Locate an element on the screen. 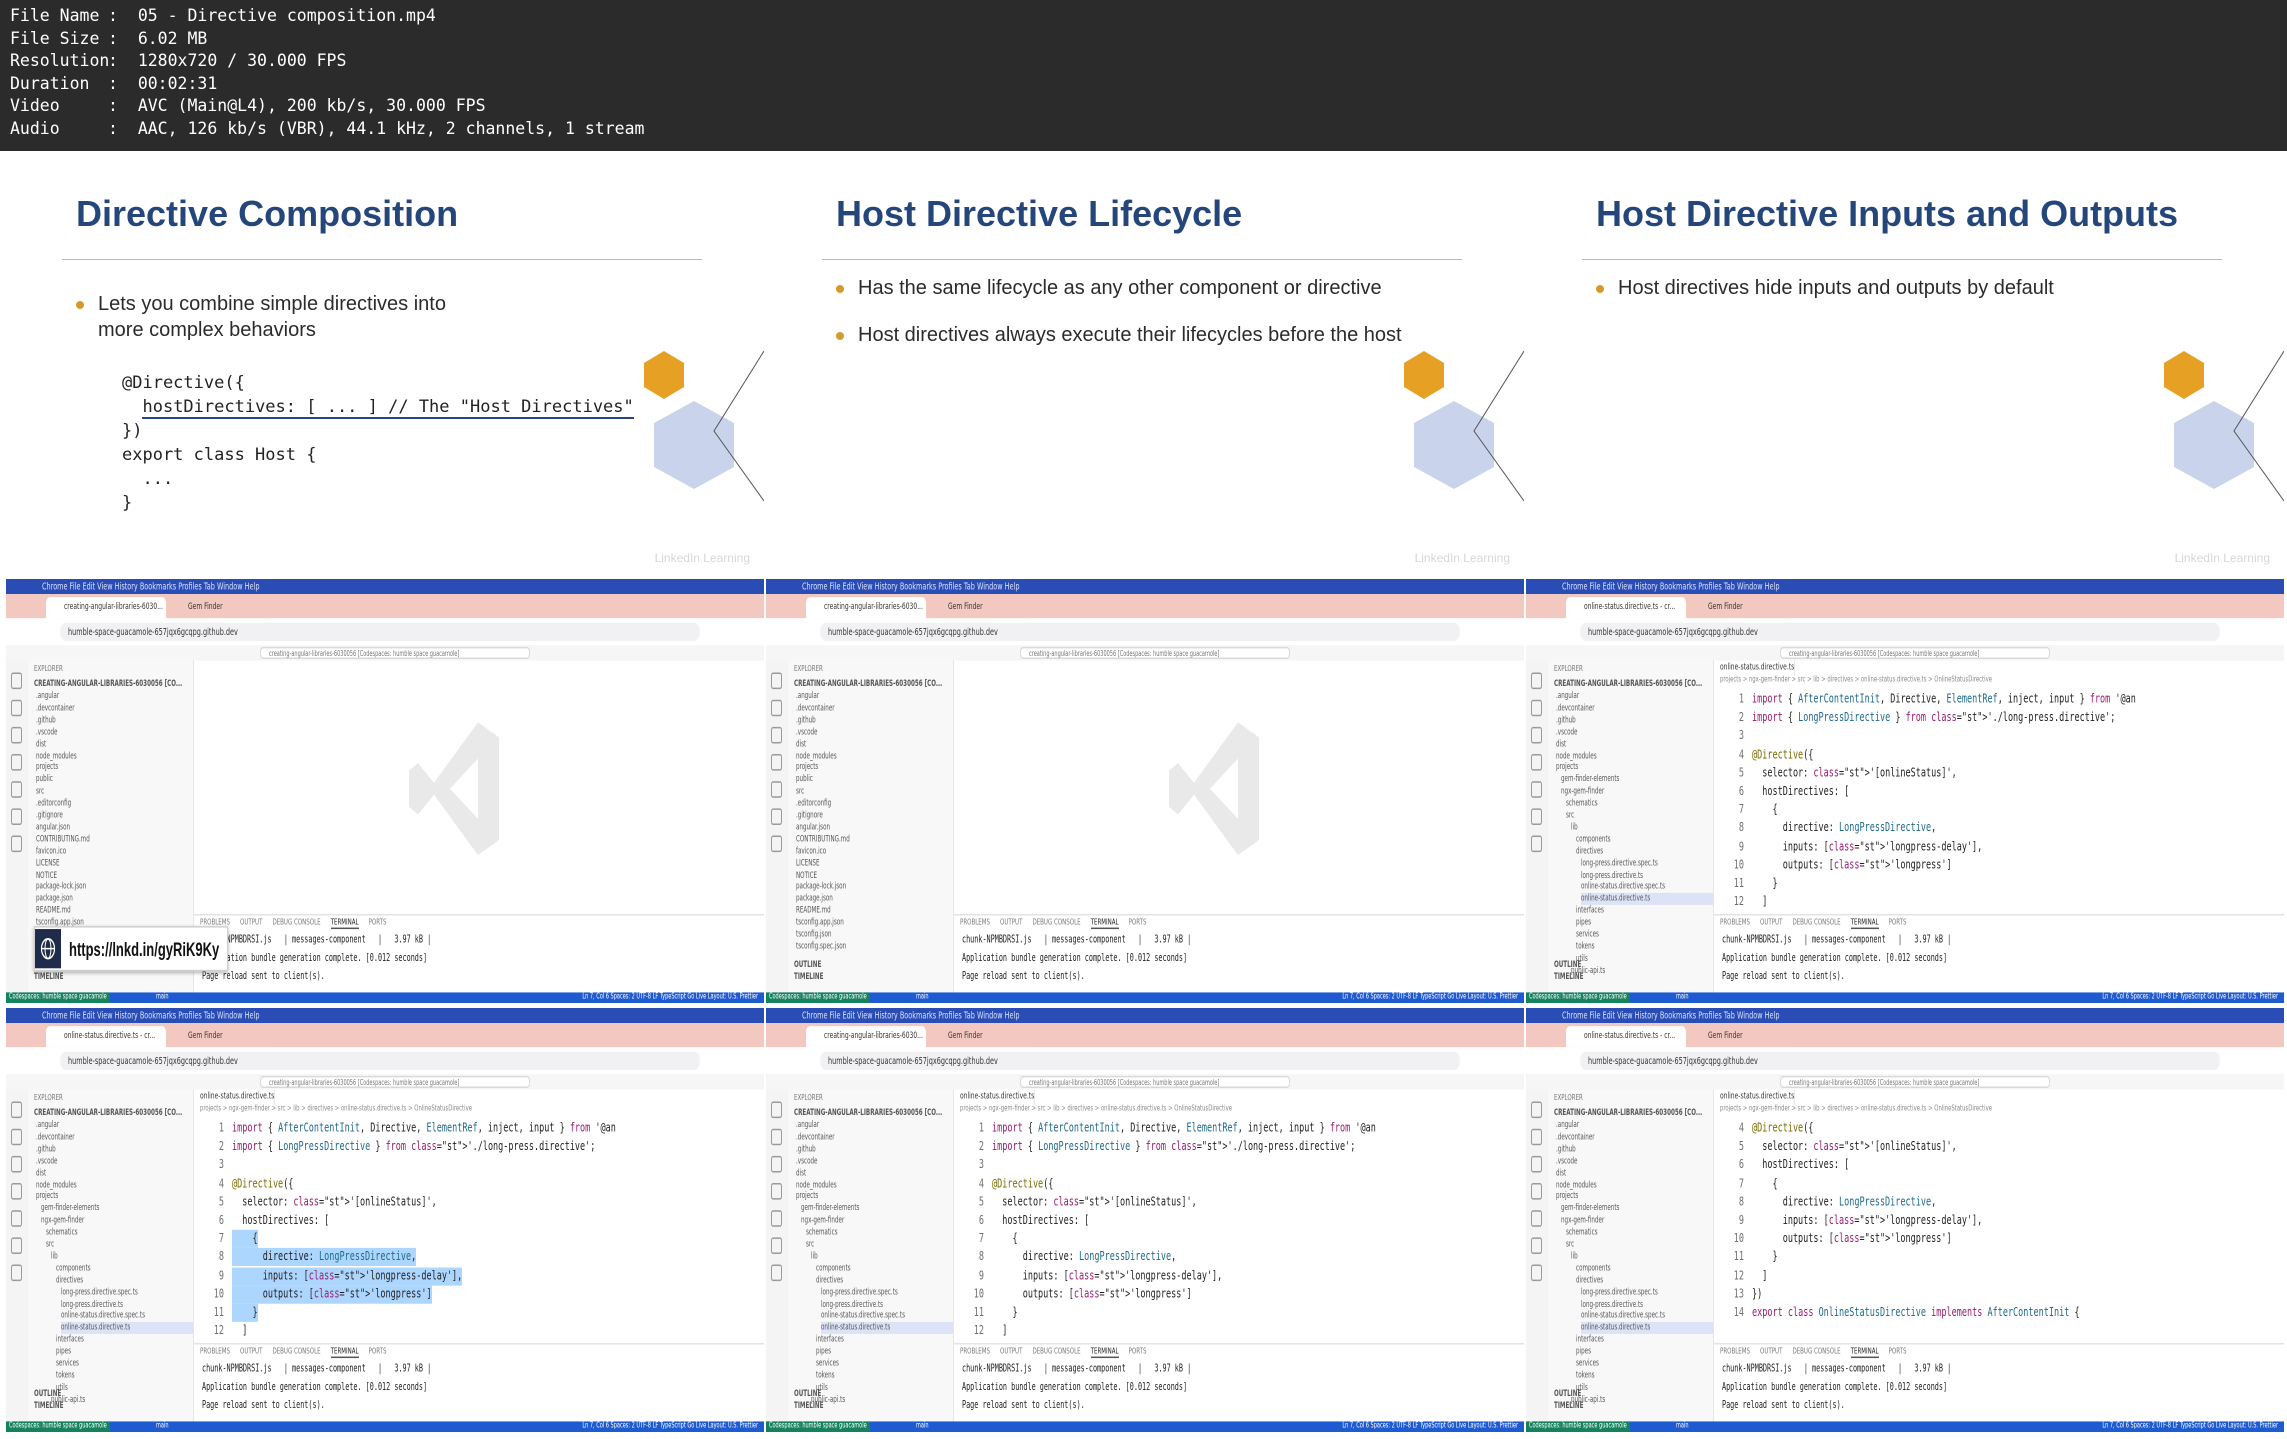 The image size is (2287, 1439). remote-indicator: Codespaces: humble space guacamole is located at coordinates (1578, 1426).